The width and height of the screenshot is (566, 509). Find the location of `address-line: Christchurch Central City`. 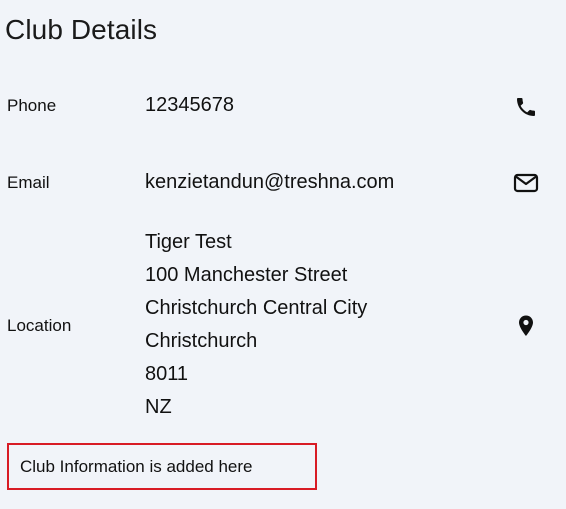

address-line: Christchurch Central City is located at coordinates (256, 308).